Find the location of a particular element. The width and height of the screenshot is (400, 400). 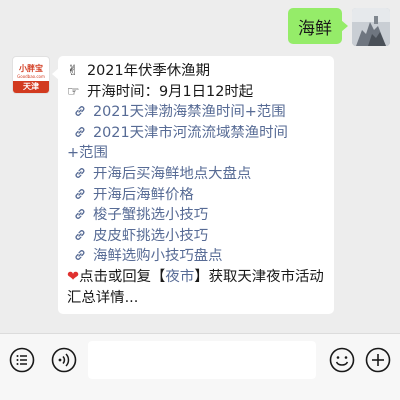

bot-avatar-city: 天津 is located at coordinates (31, 87).